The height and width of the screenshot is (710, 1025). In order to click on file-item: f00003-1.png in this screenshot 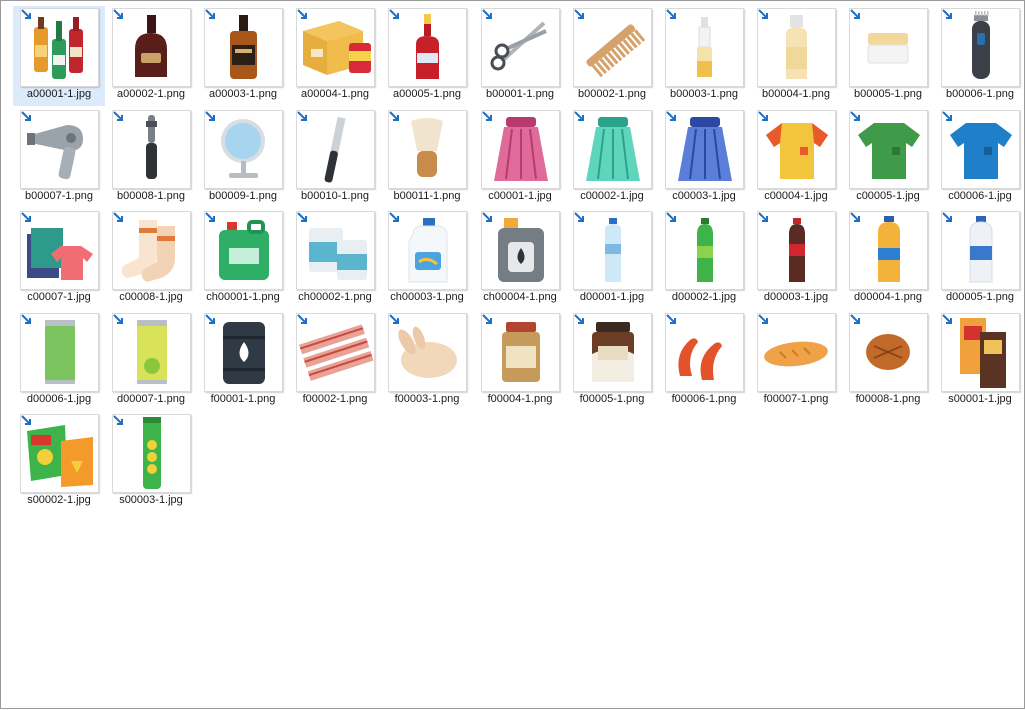, I will do `click(427, 361)`.